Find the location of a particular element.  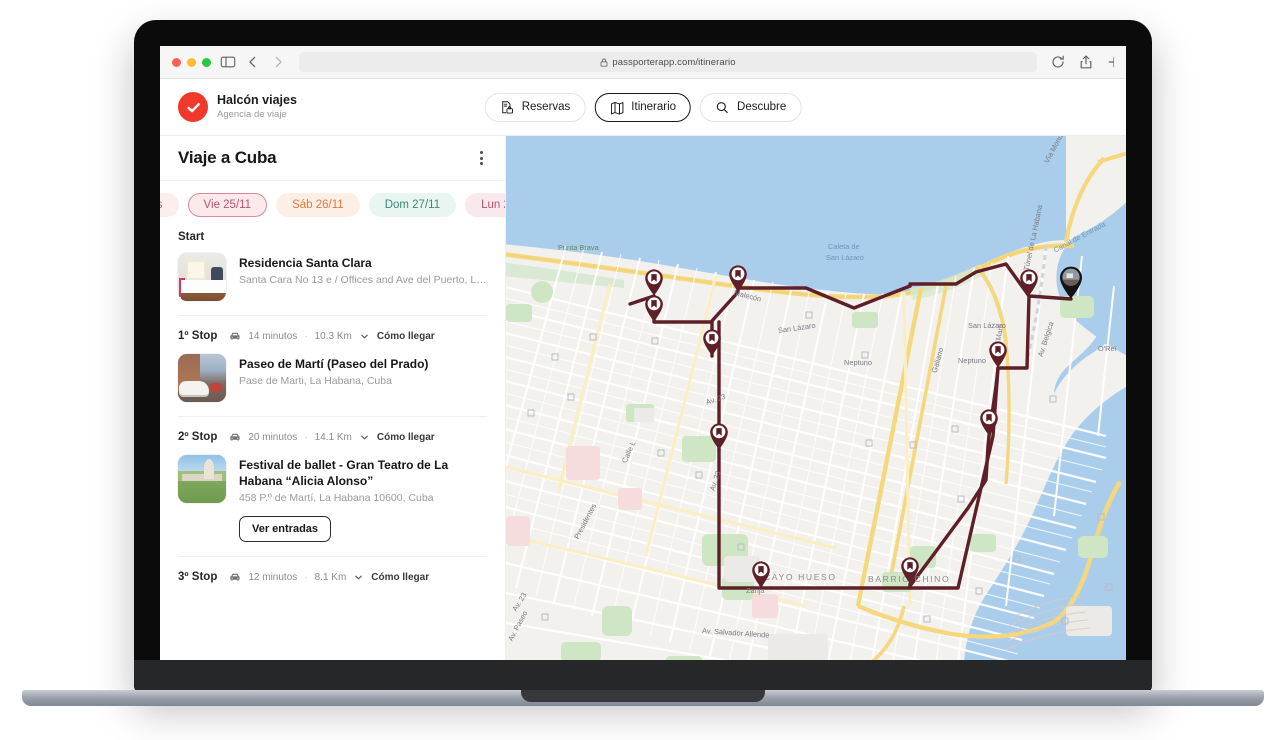

share-icon is located at coordinates (1086, 62).